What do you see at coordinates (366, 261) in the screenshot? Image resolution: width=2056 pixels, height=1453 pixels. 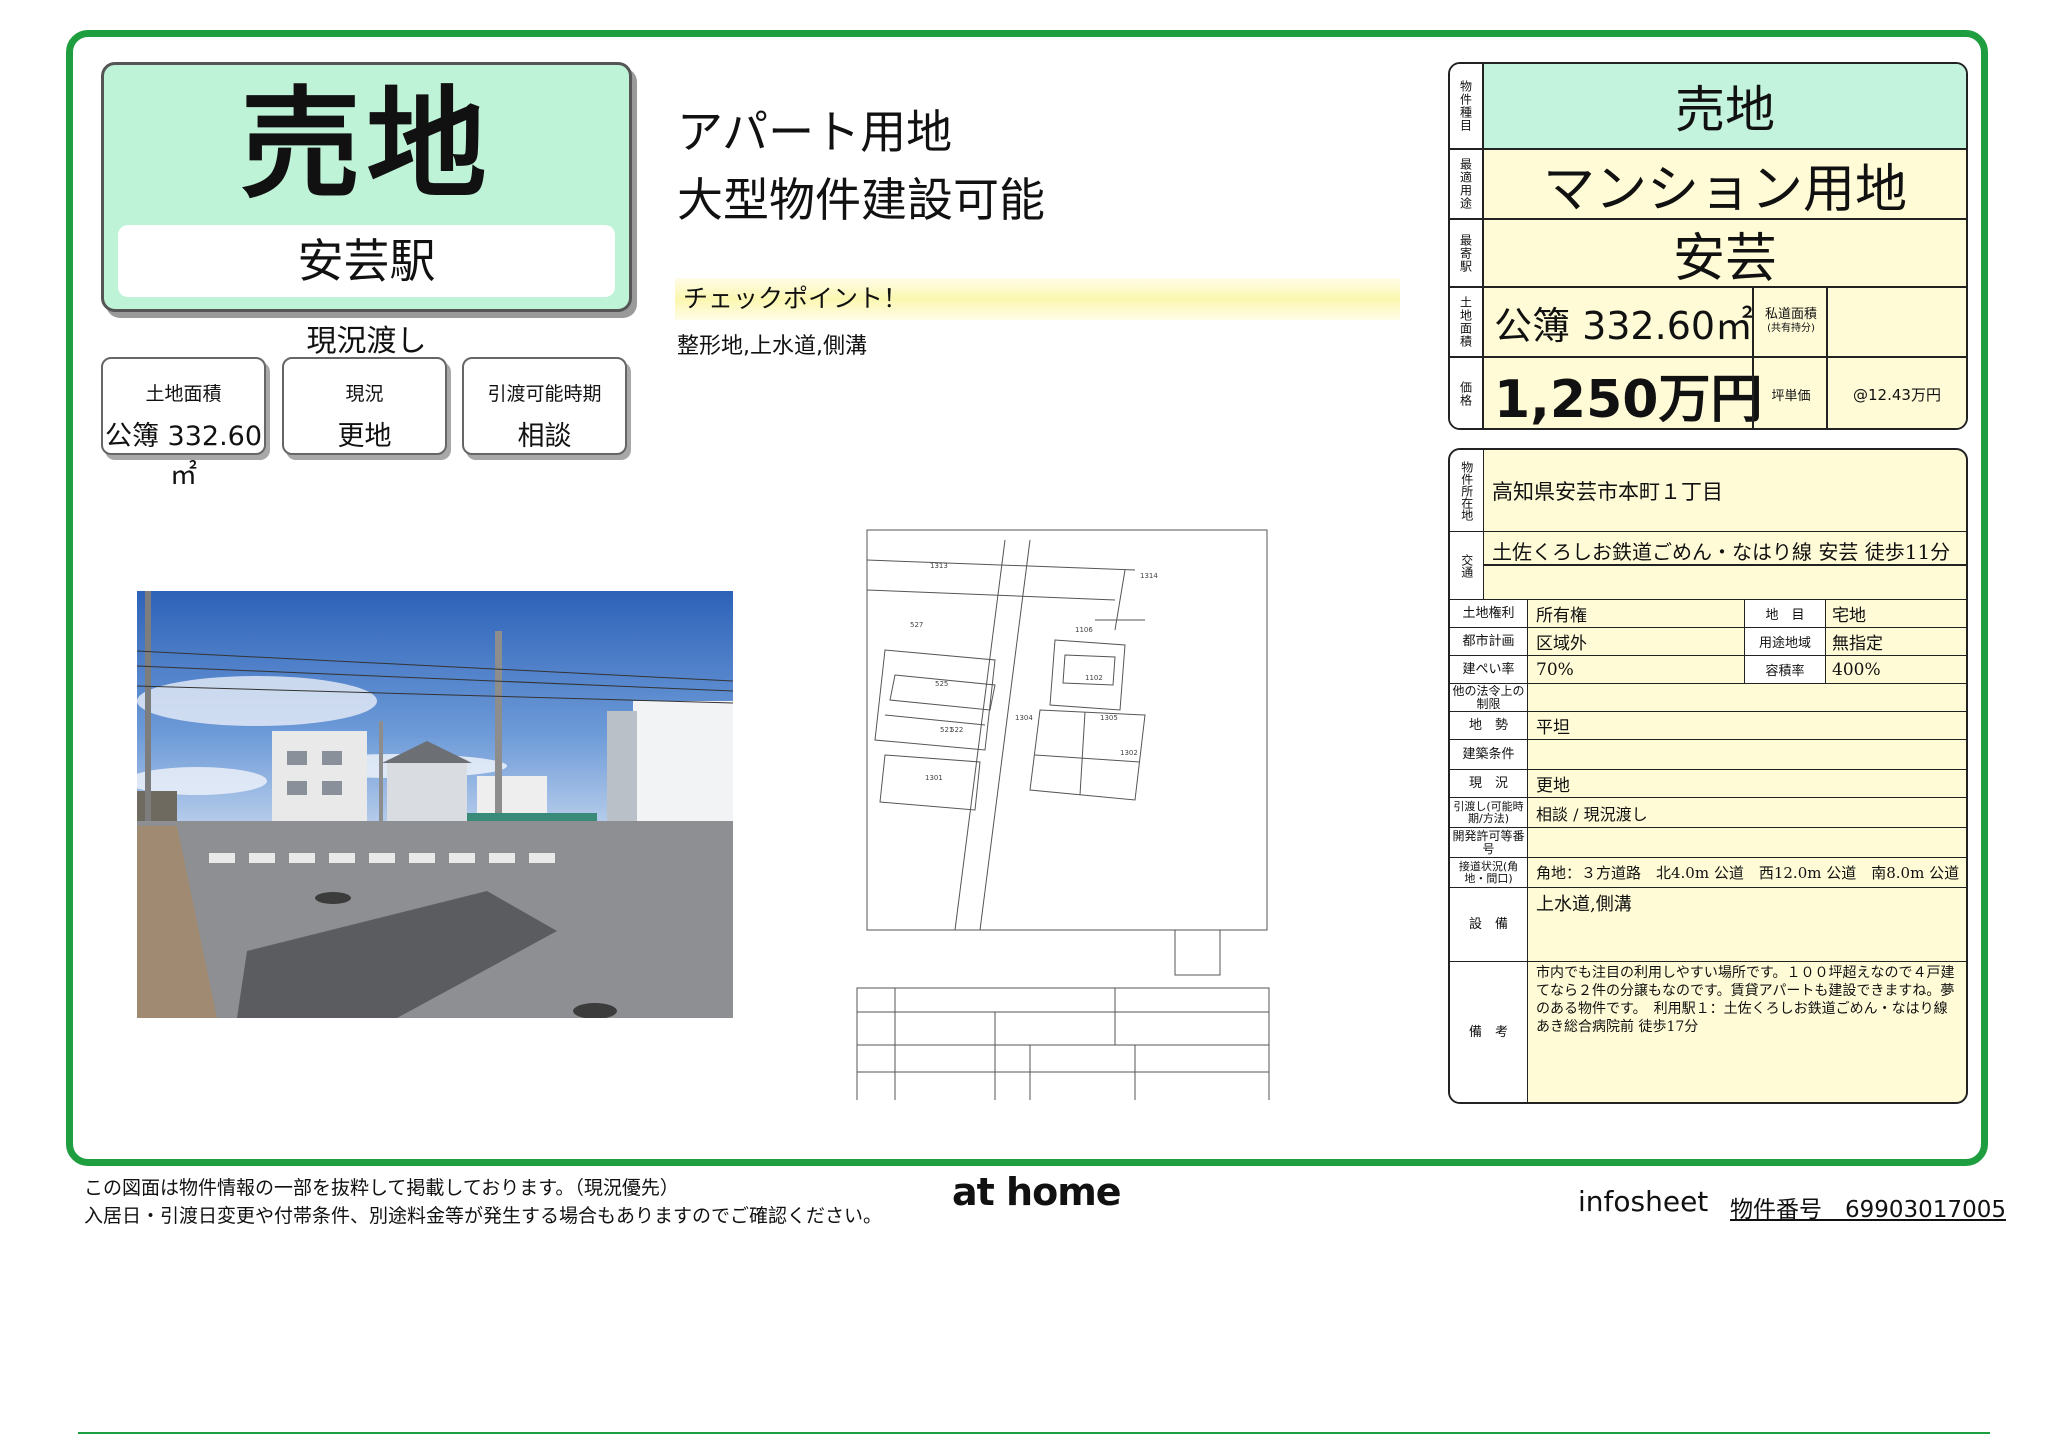 I see `station-label: 安芸駅` at bounding box center [366, 261].